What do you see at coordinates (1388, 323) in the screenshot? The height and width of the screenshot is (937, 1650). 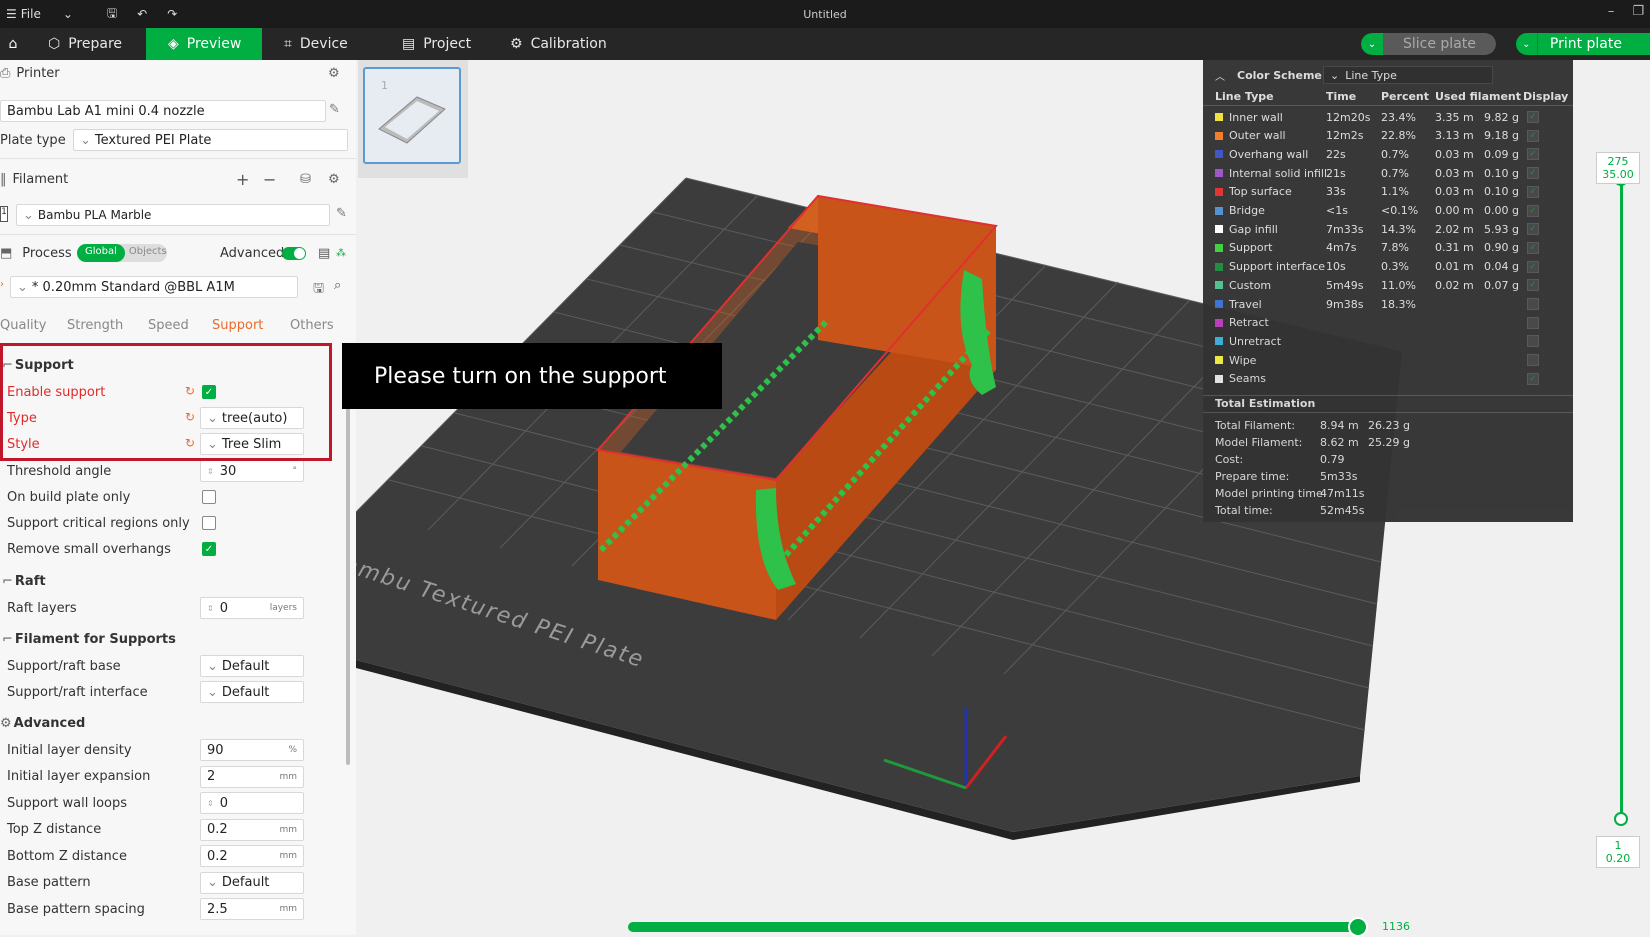 I see `legend-row: Retract` at bounding box center [1388, 323].